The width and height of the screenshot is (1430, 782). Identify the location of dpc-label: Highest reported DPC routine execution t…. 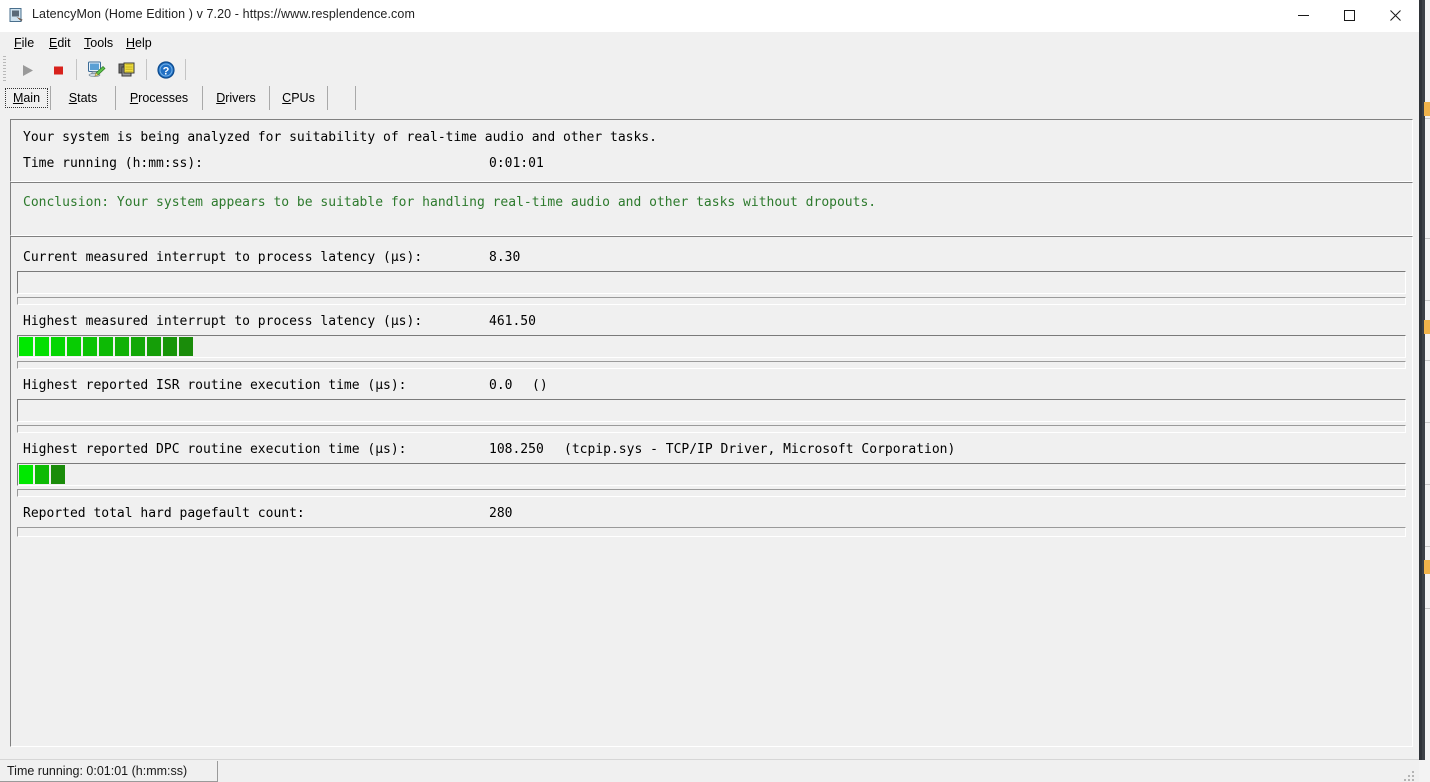
(215, 449).